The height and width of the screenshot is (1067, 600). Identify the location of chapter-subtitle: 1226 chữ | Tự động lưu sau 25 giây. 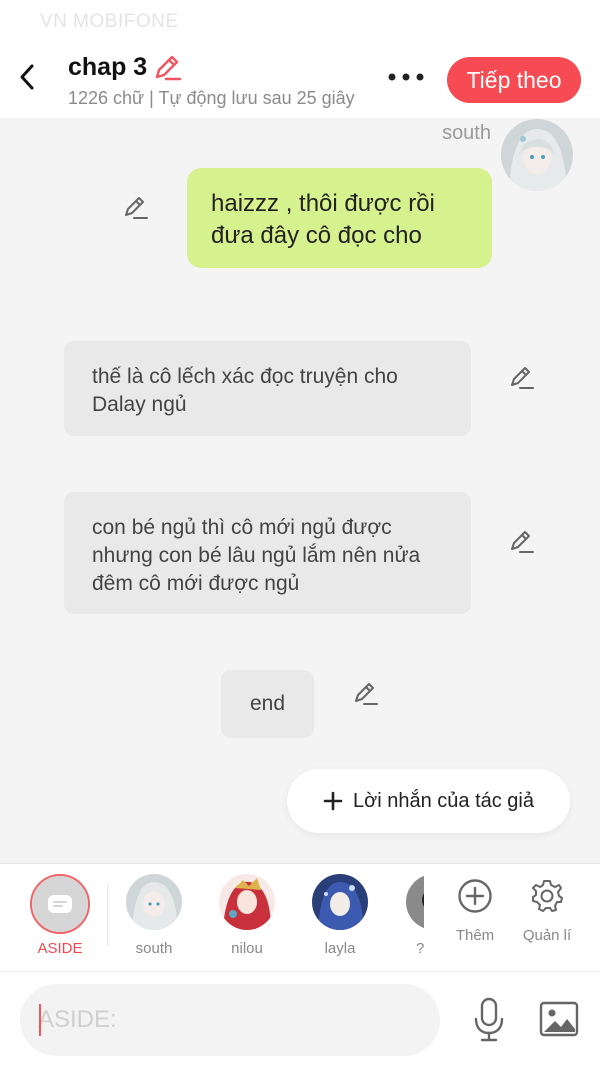
(211, 98).